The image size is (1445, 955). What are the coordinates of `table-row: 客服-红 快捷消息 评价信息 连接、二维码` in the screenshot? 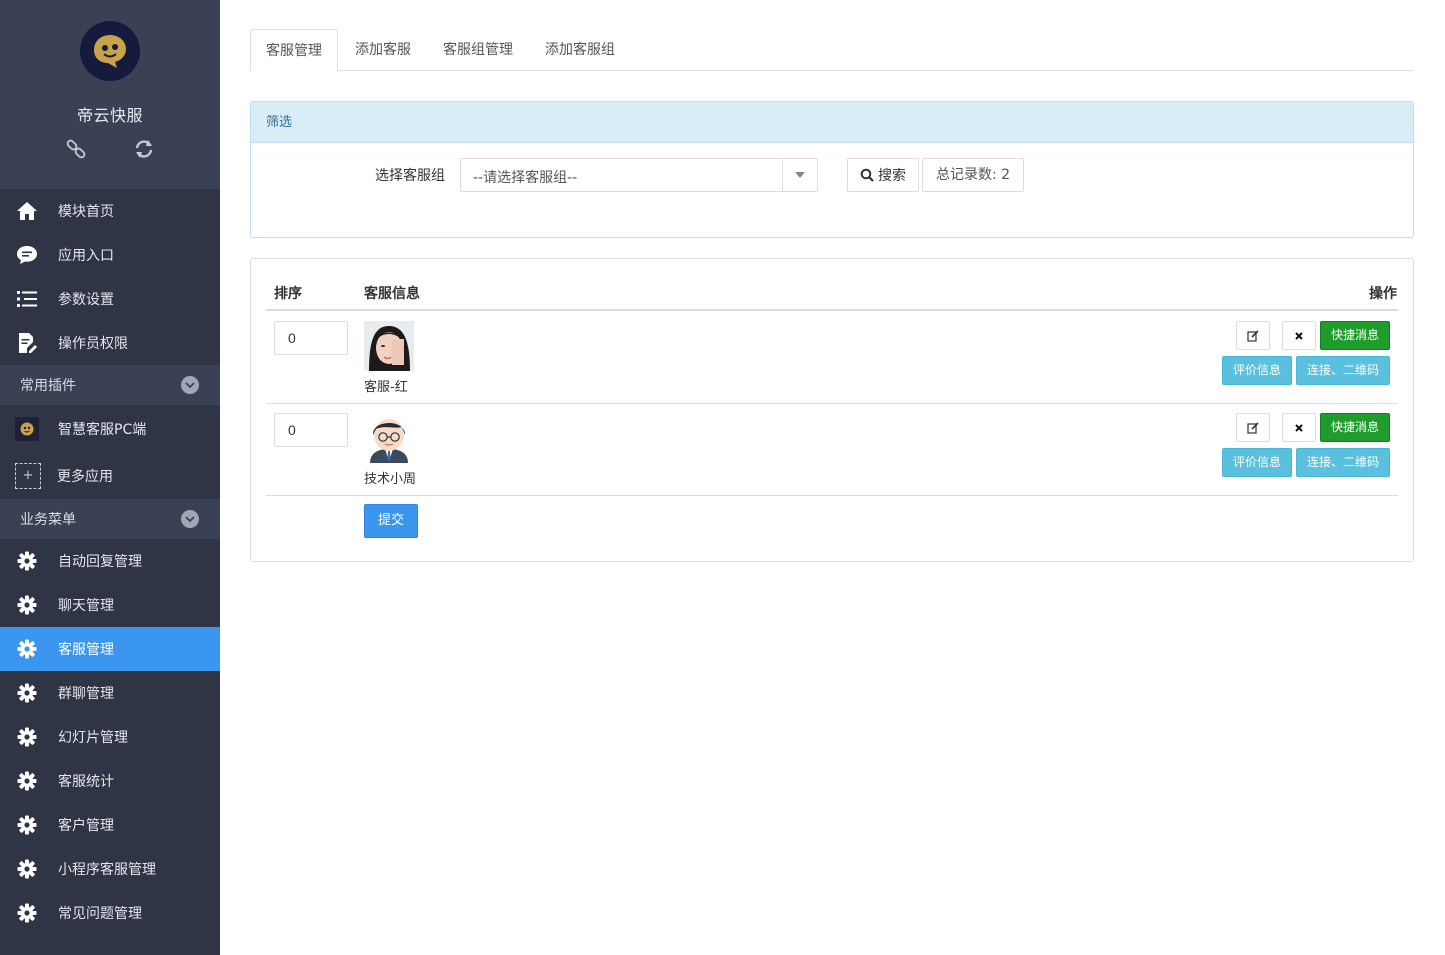 It's located at (832, 358).